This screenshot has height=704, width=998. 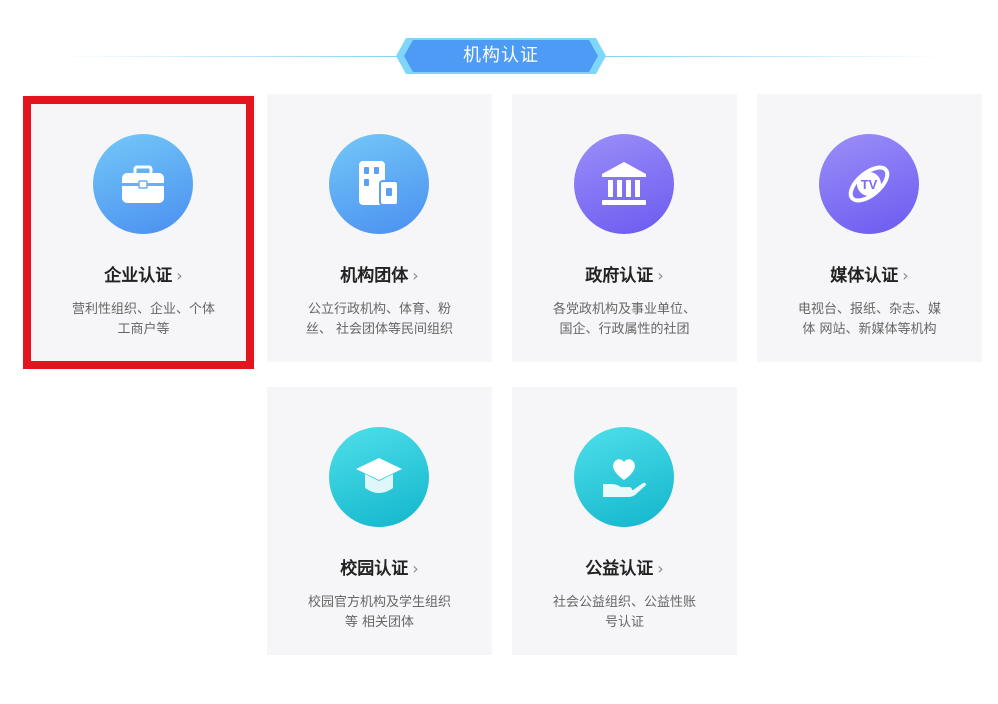 I want to click on card-description-line: 号认证, so click(x=624, y=622).